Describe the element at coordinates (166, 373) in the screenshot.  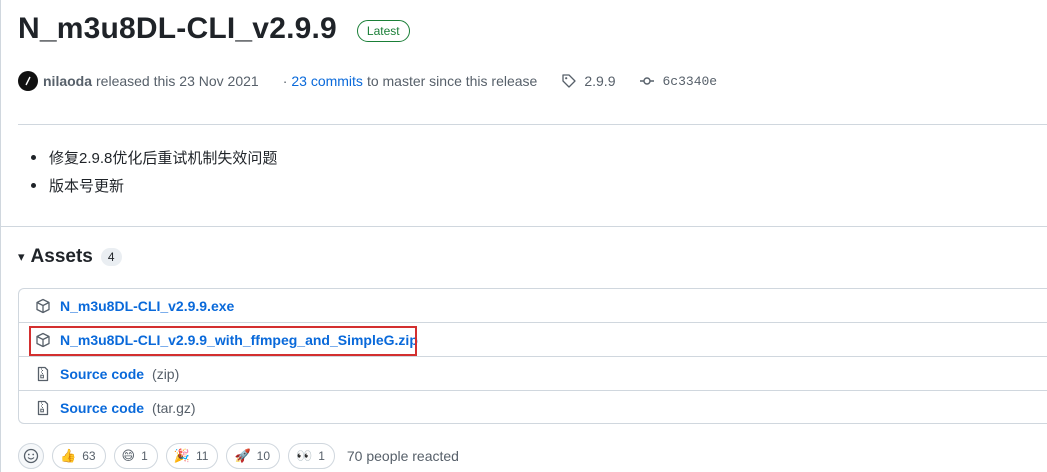
I see `asset-format: (zip)` at that location.